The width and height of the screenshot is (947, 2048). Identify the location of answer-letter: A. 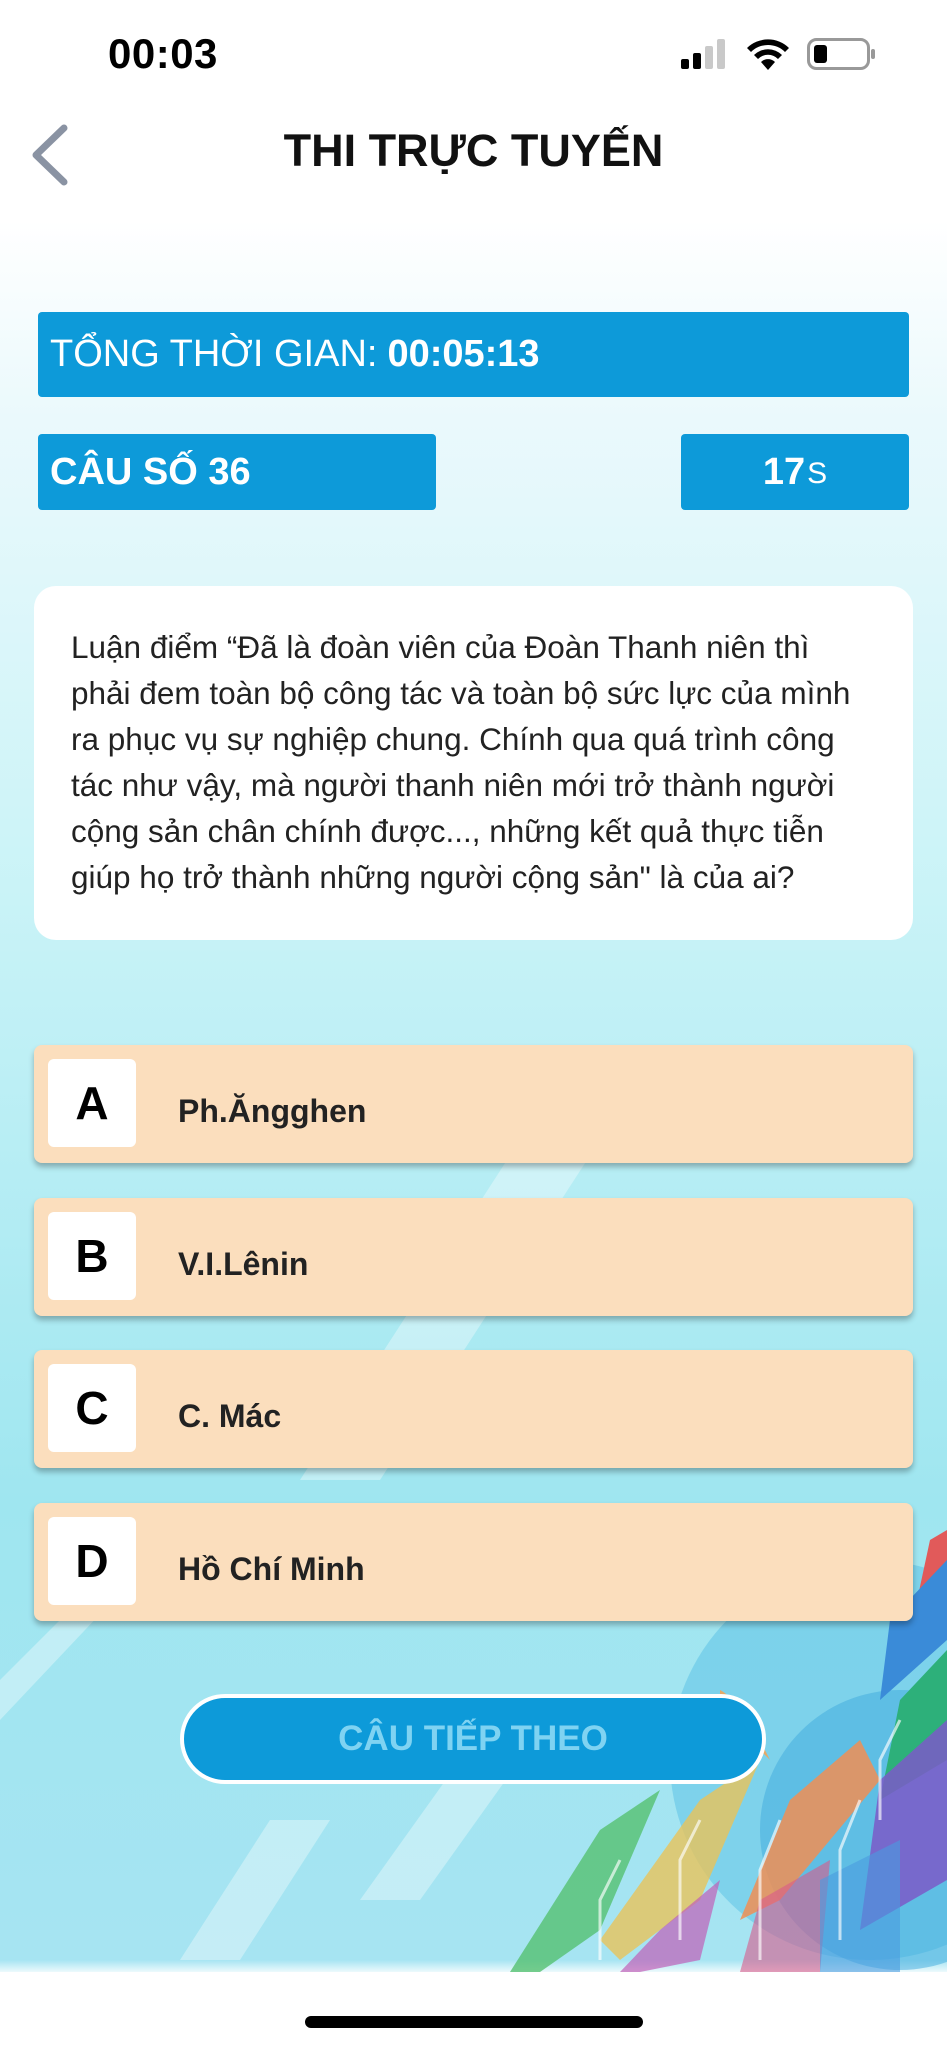
(92, 1103).